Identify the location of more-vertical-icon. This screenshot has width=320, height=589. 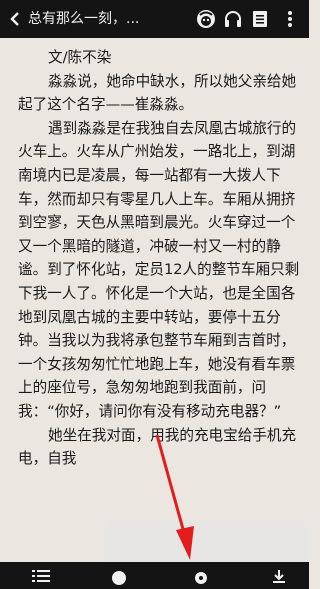
(290, 19).